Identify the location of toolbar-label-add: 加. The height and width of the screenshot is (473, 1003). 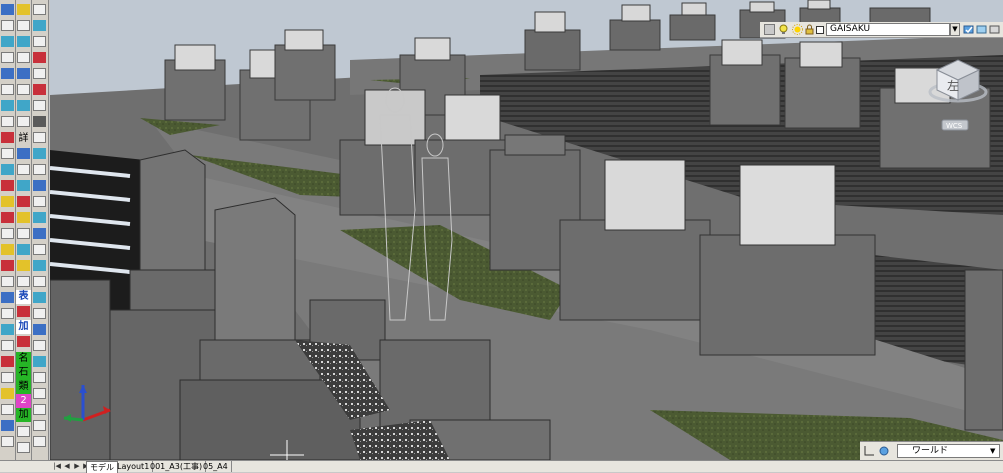
(23, 327).